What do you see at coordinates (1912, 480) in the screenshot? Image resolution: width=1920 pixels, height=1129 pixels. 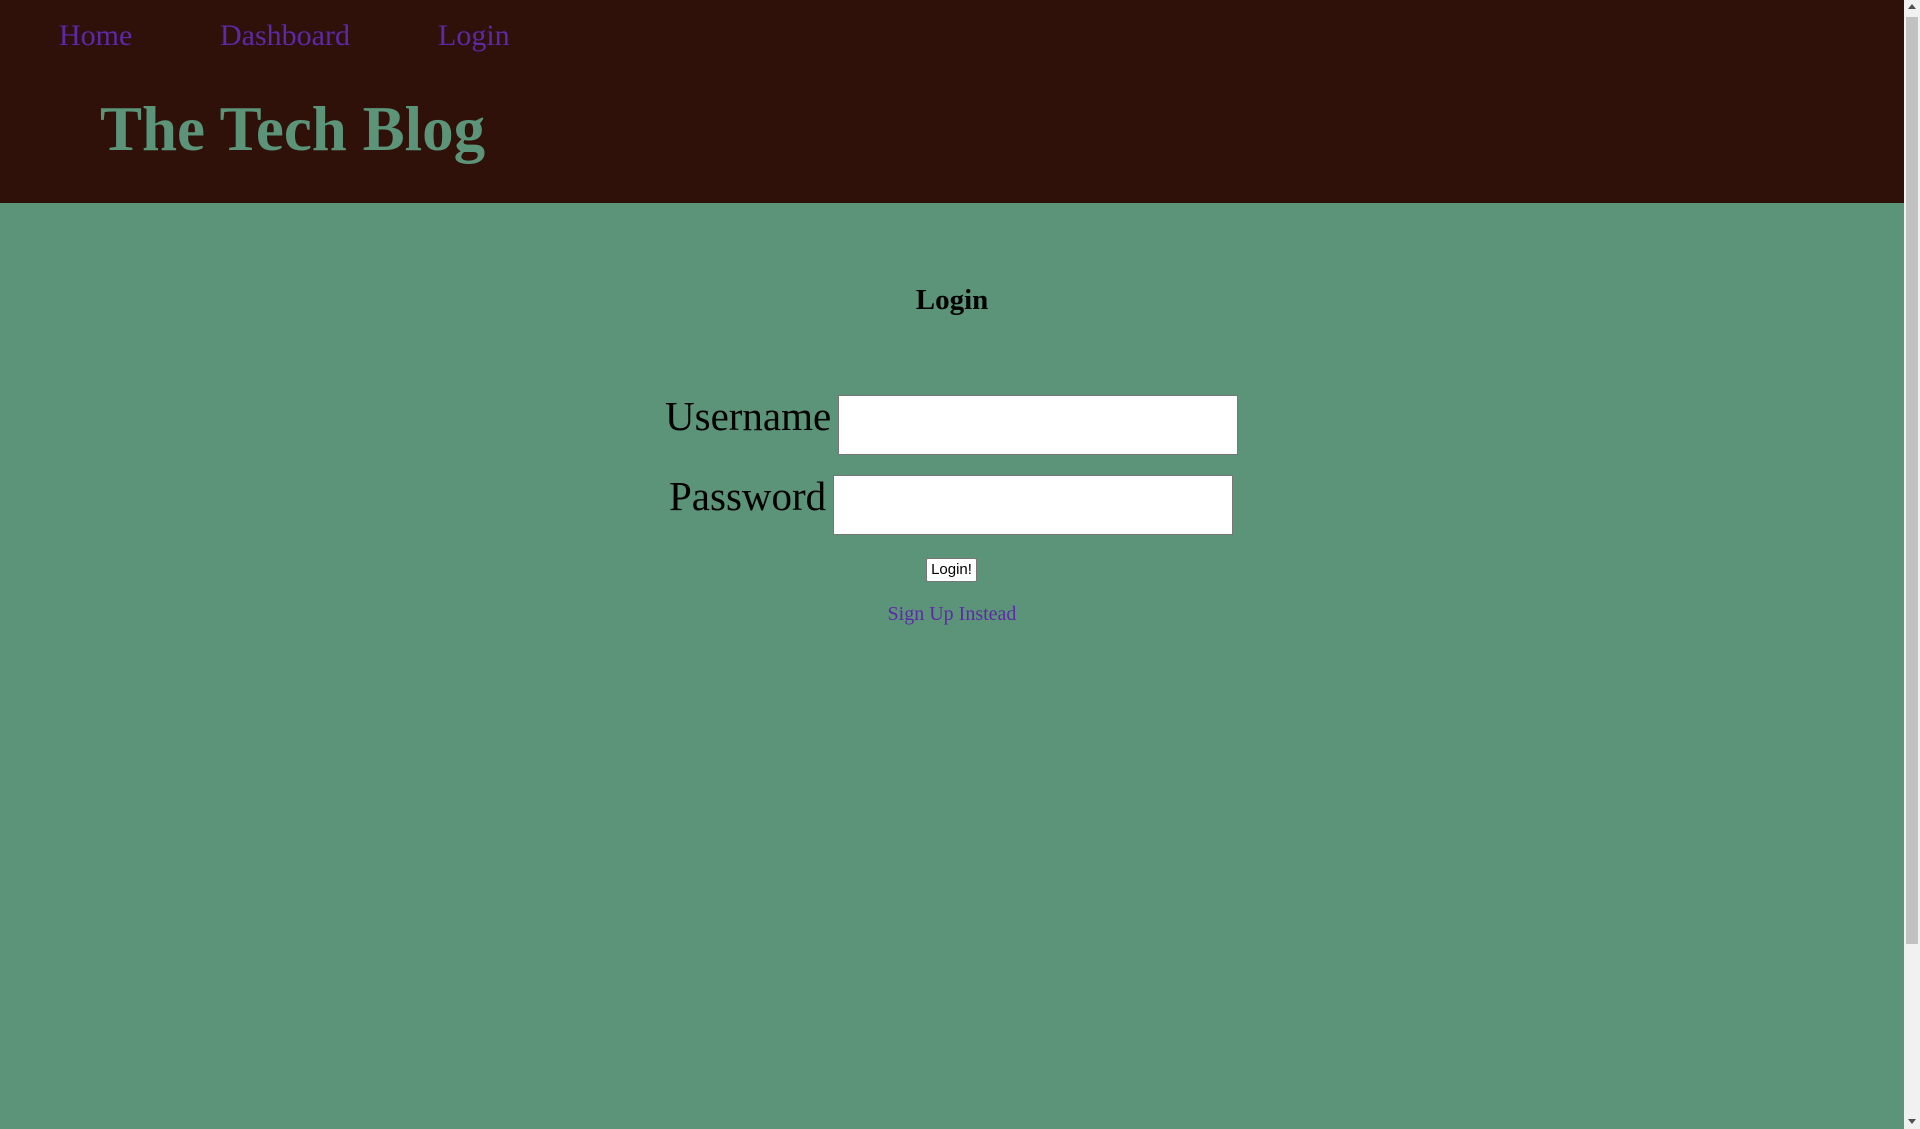 I see `scrollbar-thumb` at bounding box center [1912, 480].